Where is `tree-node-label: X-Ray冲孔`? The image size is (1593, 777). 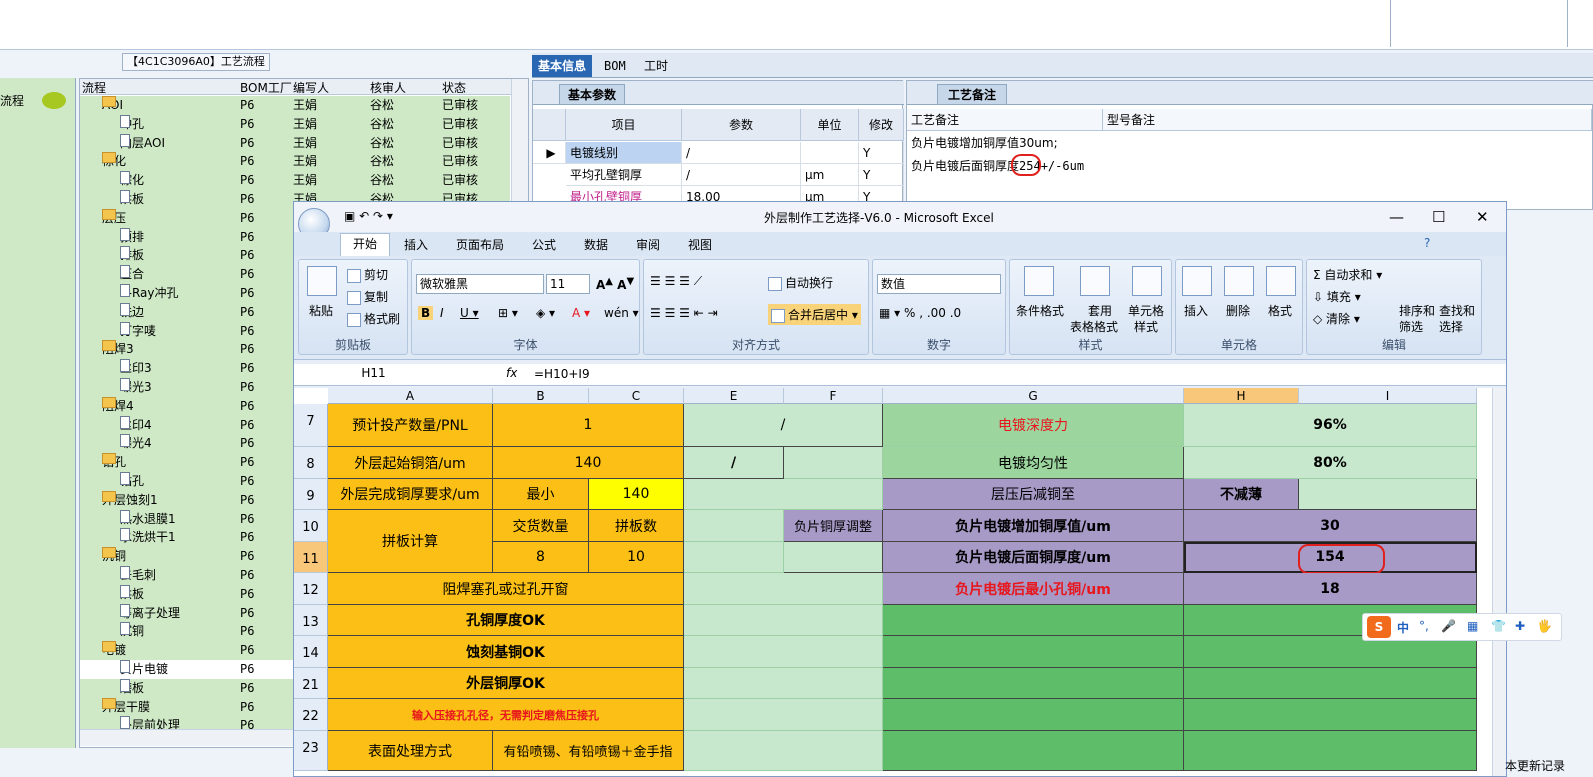
tree-node-label: X-Ray冲孔 is located at coordinates (149, 293).